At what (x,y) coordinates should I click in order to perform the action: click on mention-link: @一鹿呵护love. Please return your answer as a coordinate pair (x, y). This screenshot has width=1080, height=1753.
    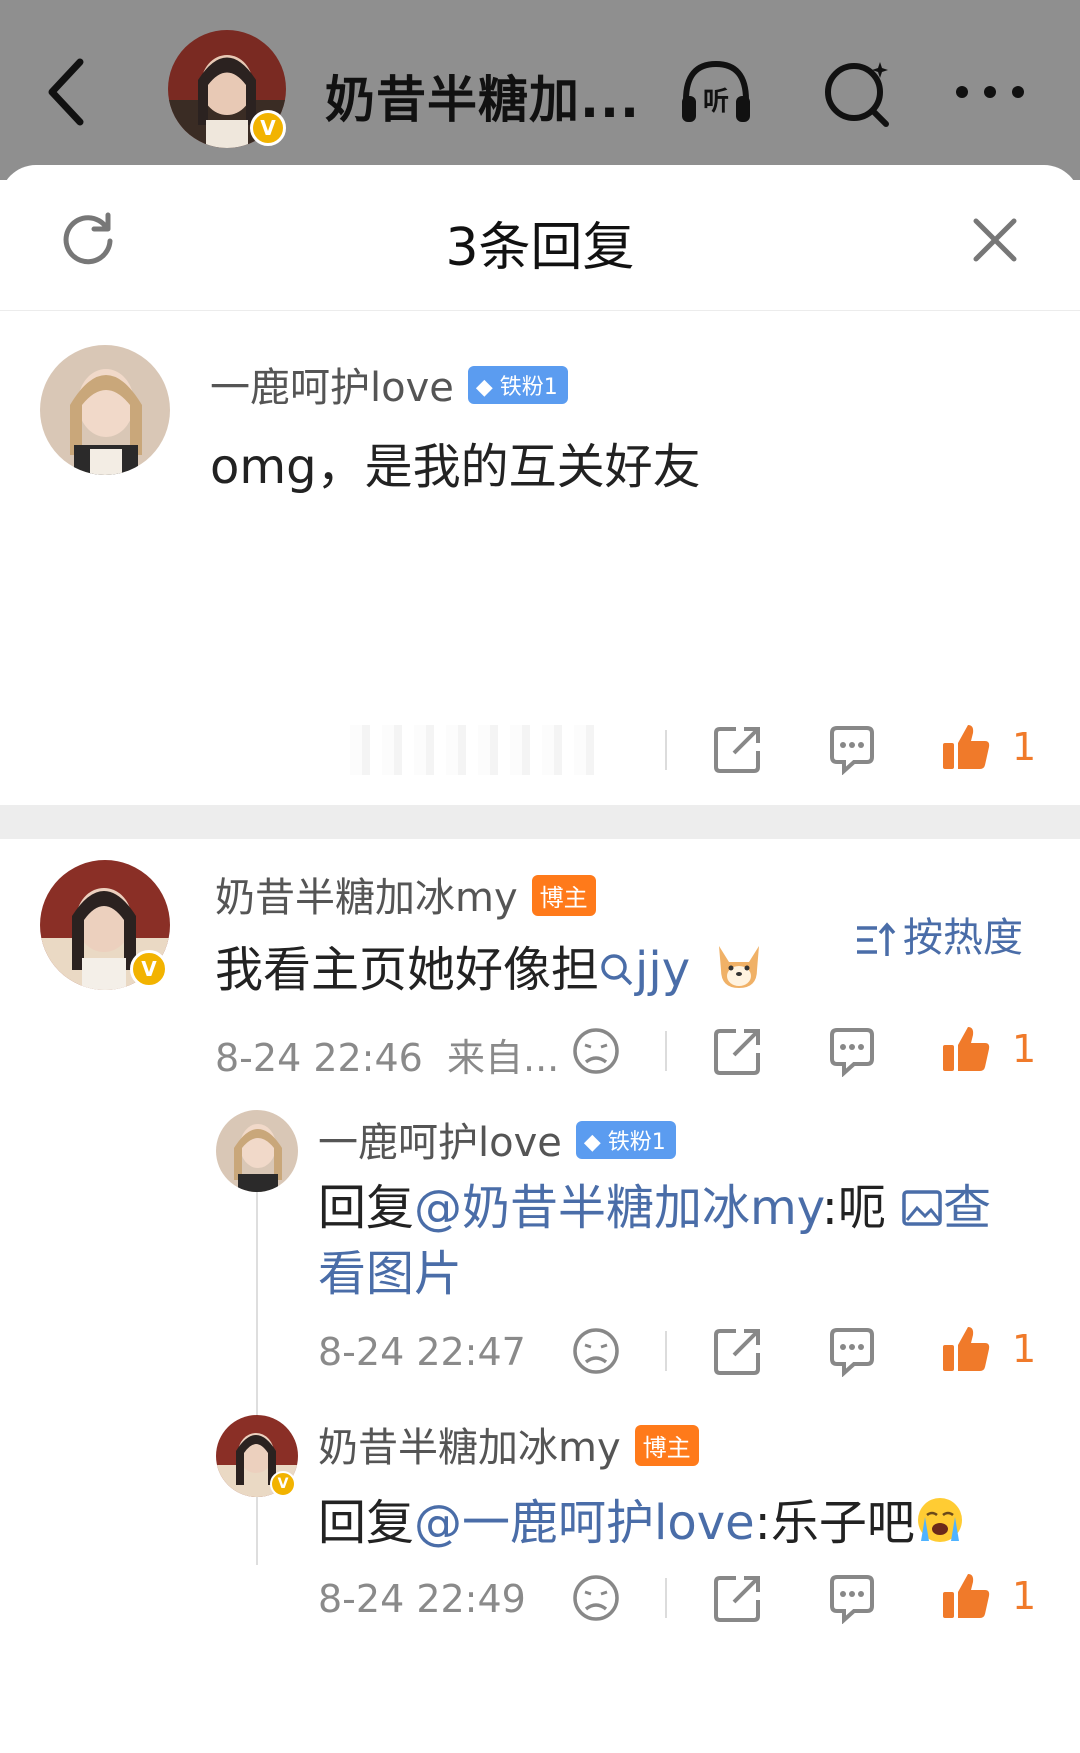
    Looking at the image, I should click on (584, 1523).